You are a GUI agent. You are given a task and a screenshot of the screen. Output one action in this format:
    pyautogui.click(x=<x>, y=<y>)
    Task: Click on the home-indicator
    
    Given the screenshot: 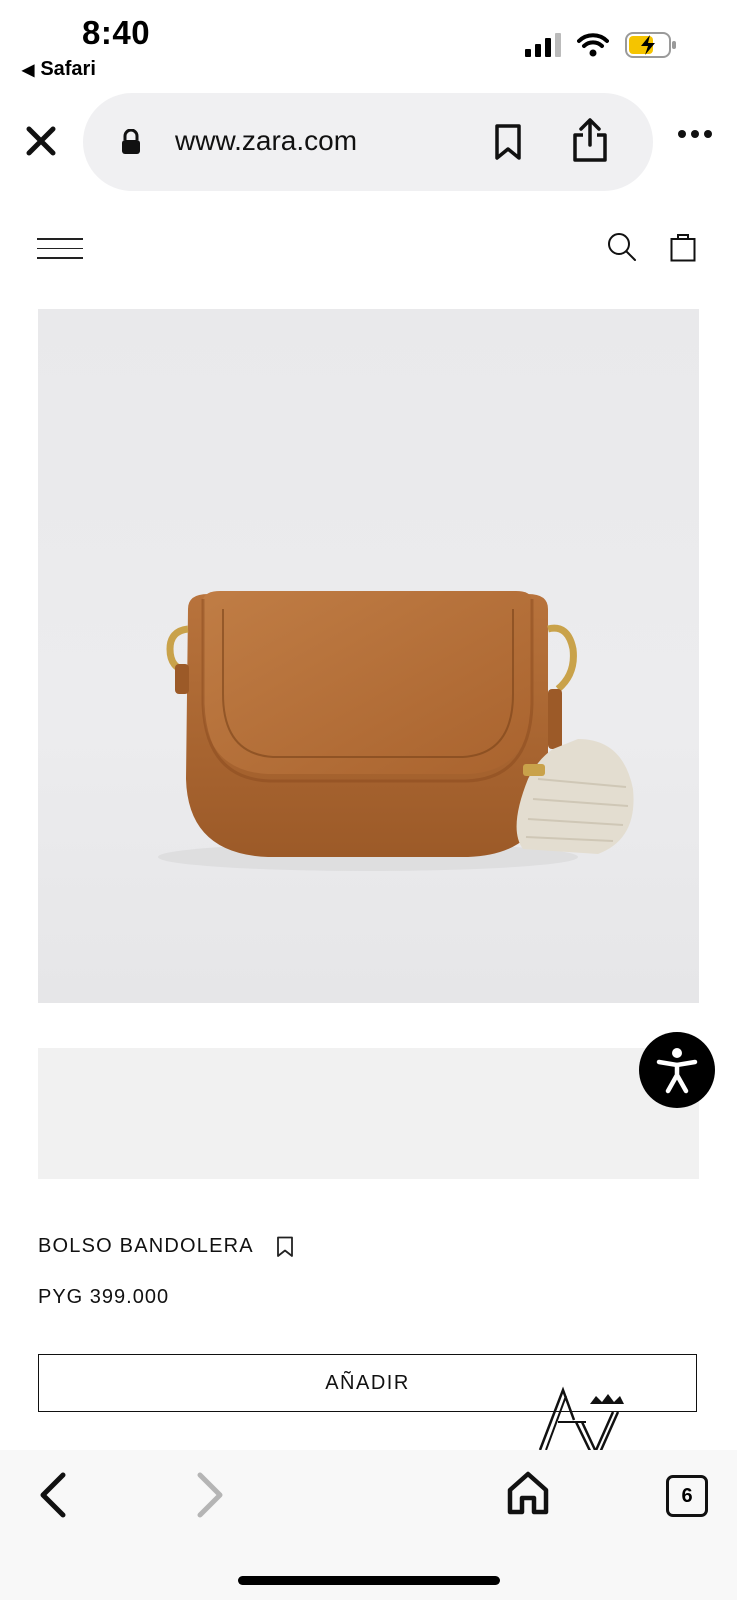 What is the action you would take?
    pyautogui.click(x=369, y=1580)
    